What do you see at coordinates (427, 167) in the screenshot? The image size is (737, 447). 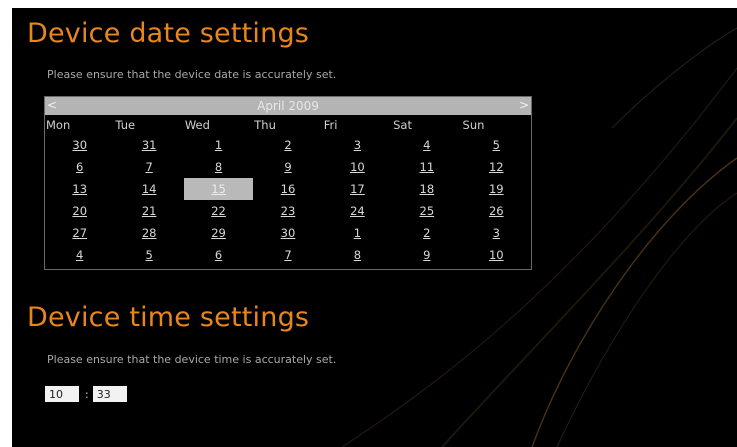 I see `calendar-day-link: 11` at bounding box center [427, 167].